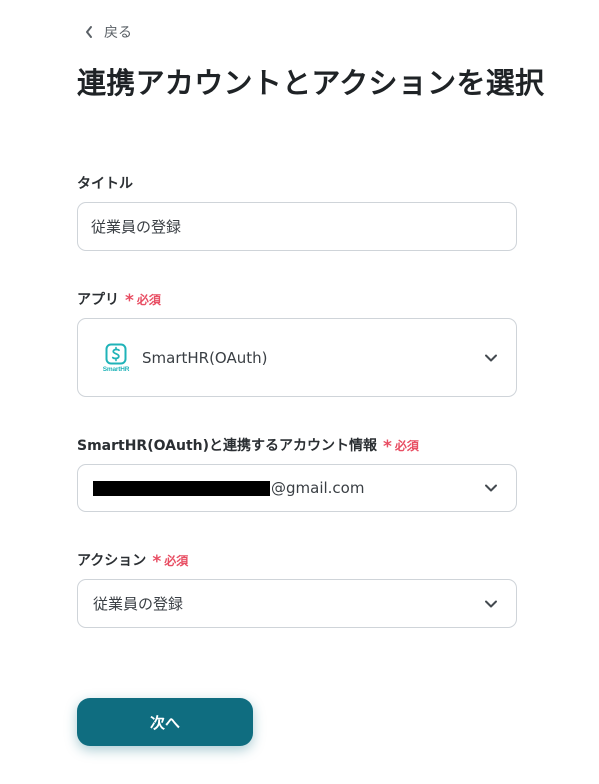 This screenshot has height=784, width=599. Describe the element at coordinates (297, 357) in the screenshot. I see `app-select: SmartHR SmartHR(OAuth)` at that location.